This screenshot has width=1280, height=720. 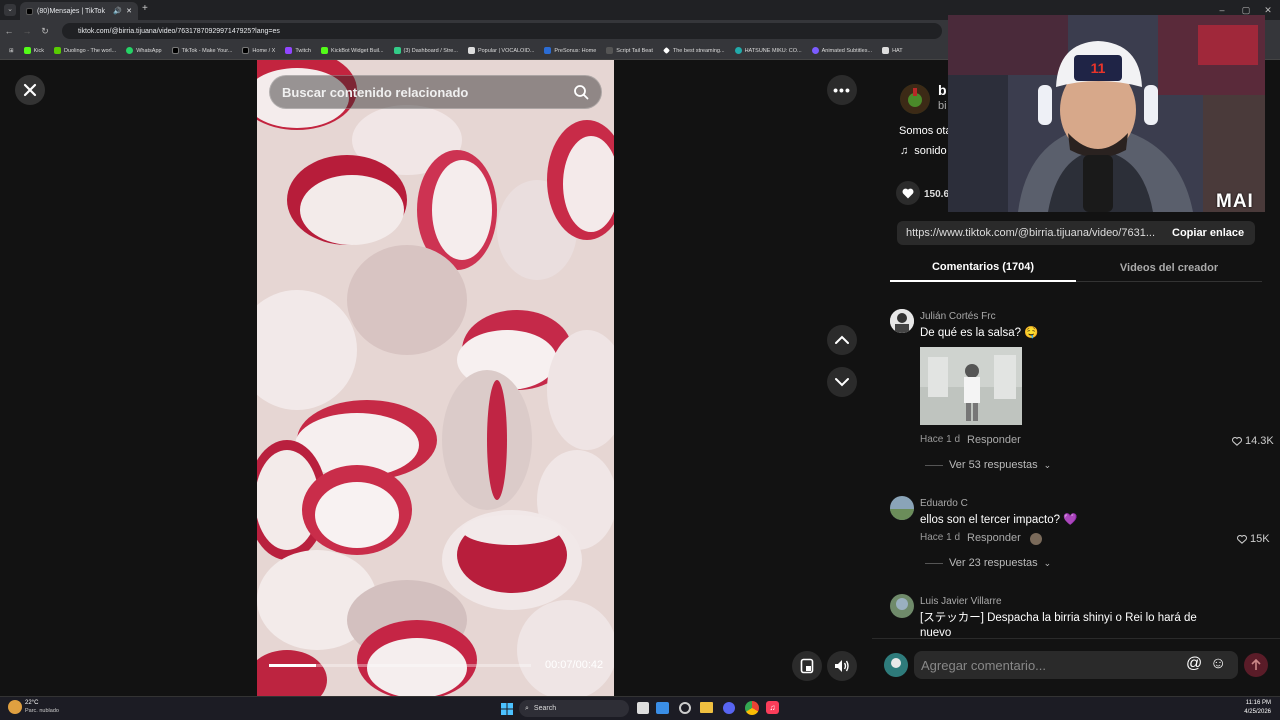 I want to click on new-tab-button: +, so click(x=145, y=8).